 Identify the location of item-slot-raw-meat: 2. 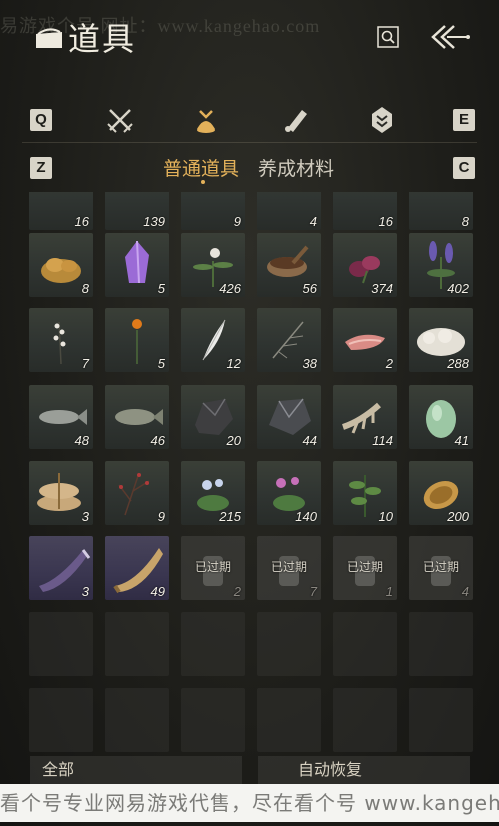
(365, 340).